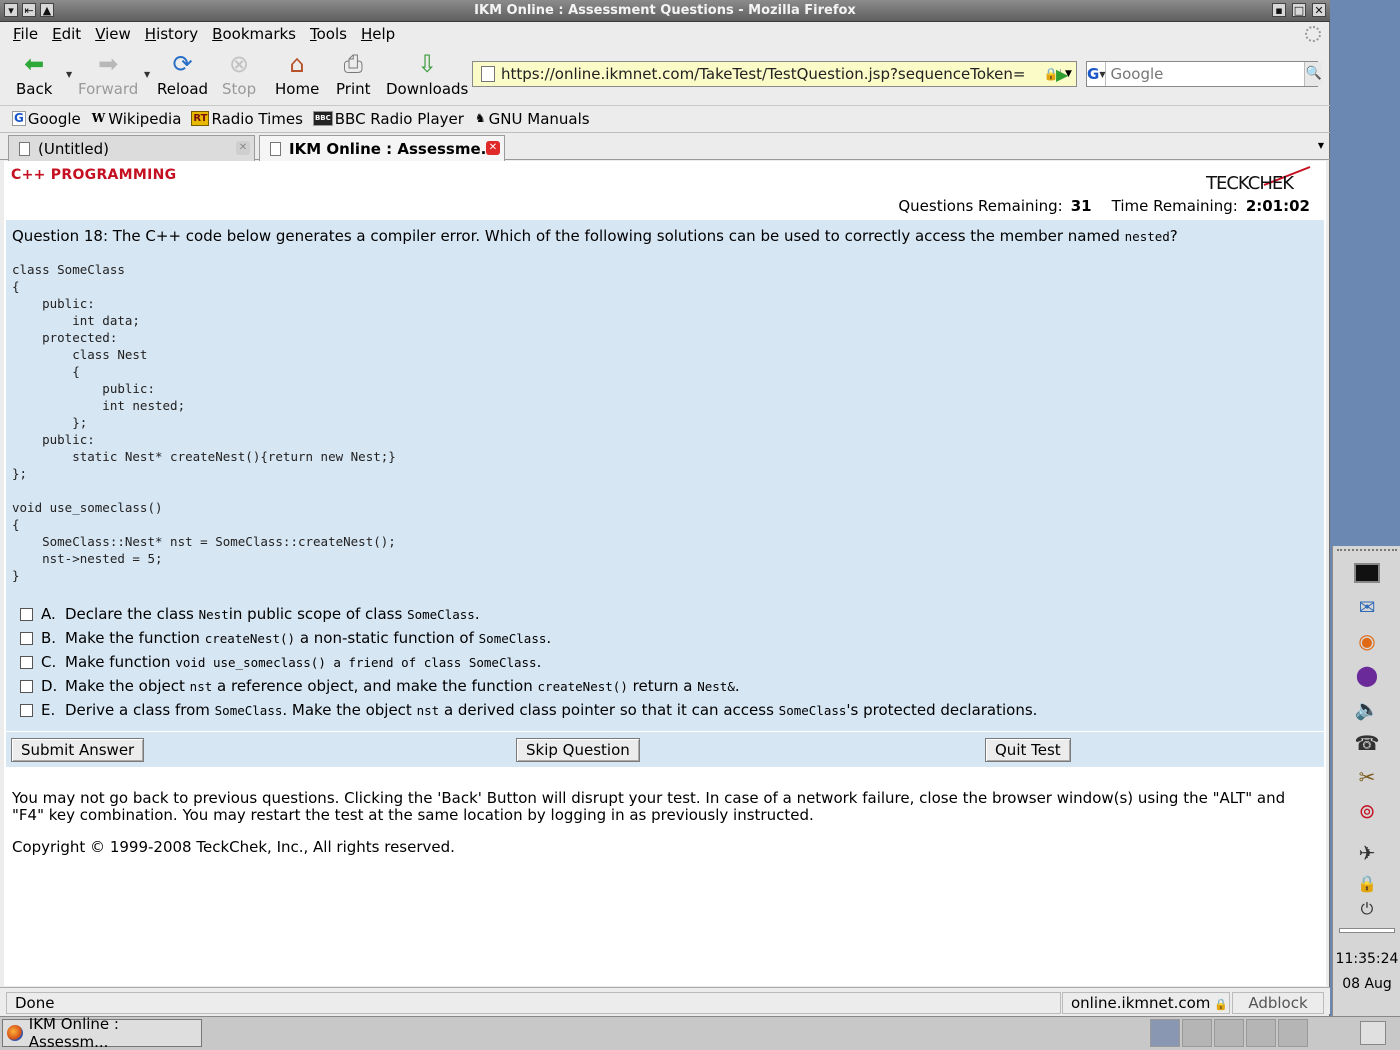 This screenshot has height=1050, width=1400. Describe the element at coordinates (26, 614) in the screenshot. I see `option-a-checkbox` at that location.